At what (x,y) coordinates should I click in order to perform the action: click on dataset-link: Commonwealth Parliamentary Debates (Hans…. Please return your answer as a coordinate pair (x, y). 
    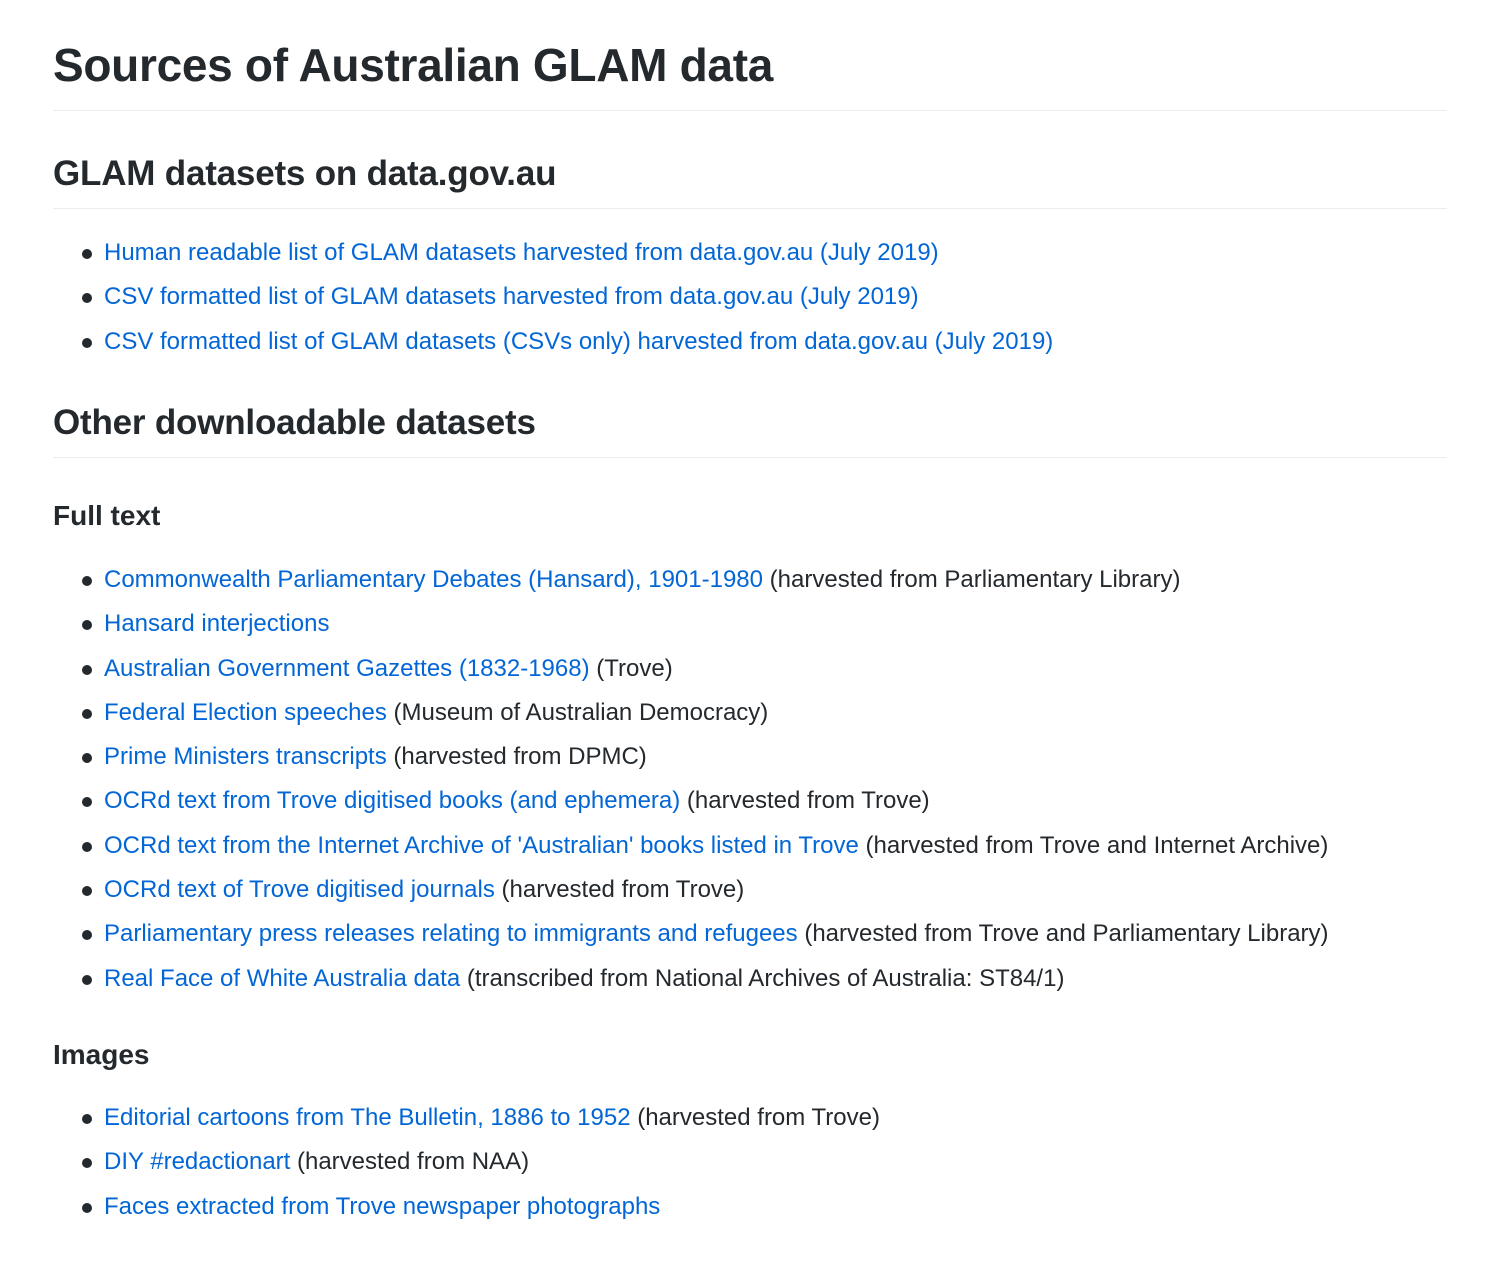
    Looking at the image, I should click on (433, 579).